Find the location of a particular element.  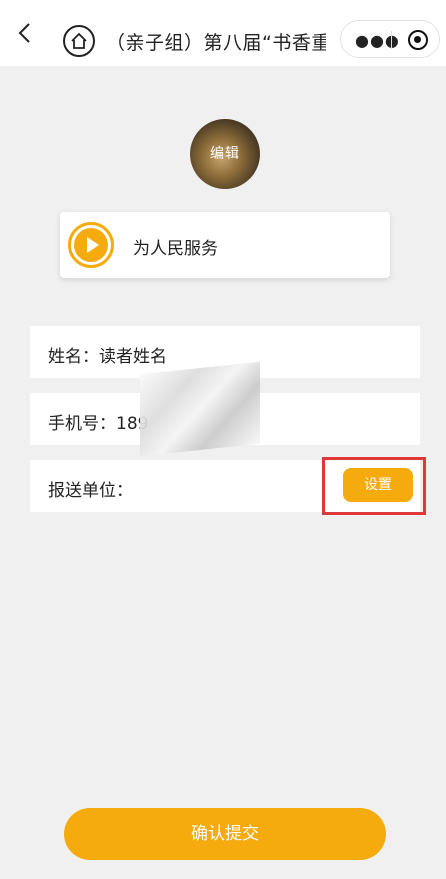

more-dots-icon: ●●● is located at coordinates (377, 40).